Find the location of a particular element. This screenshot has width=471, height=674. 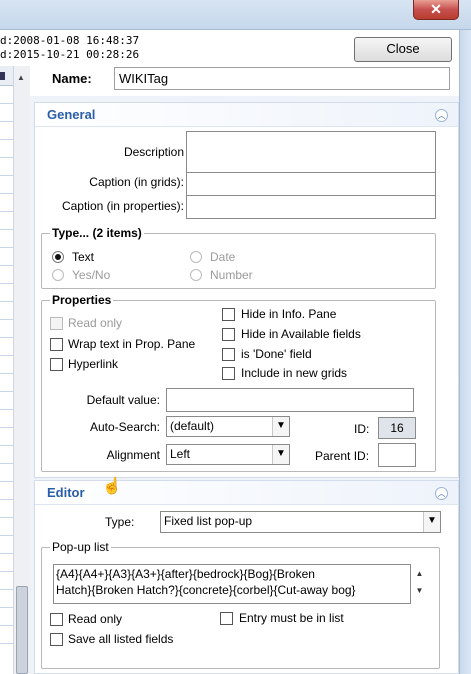

is-done-checkbox is located at coordinates (228, 354).